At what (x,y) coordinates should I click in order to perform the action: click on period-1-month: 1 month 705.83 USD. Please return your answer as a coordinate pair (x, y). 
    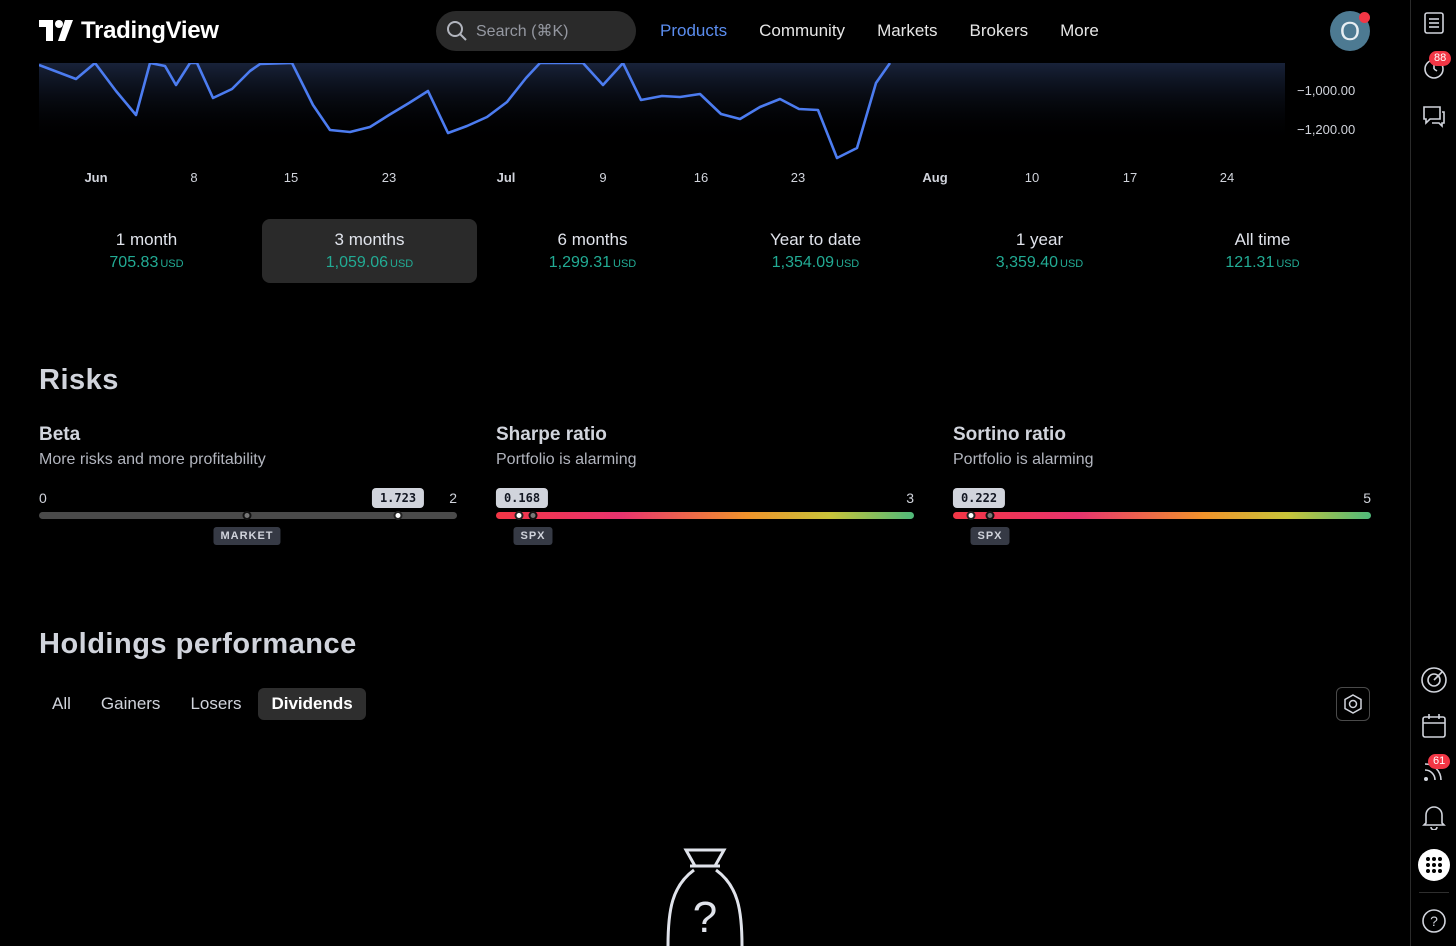
    Looking at the image, I should click on (146, 251).